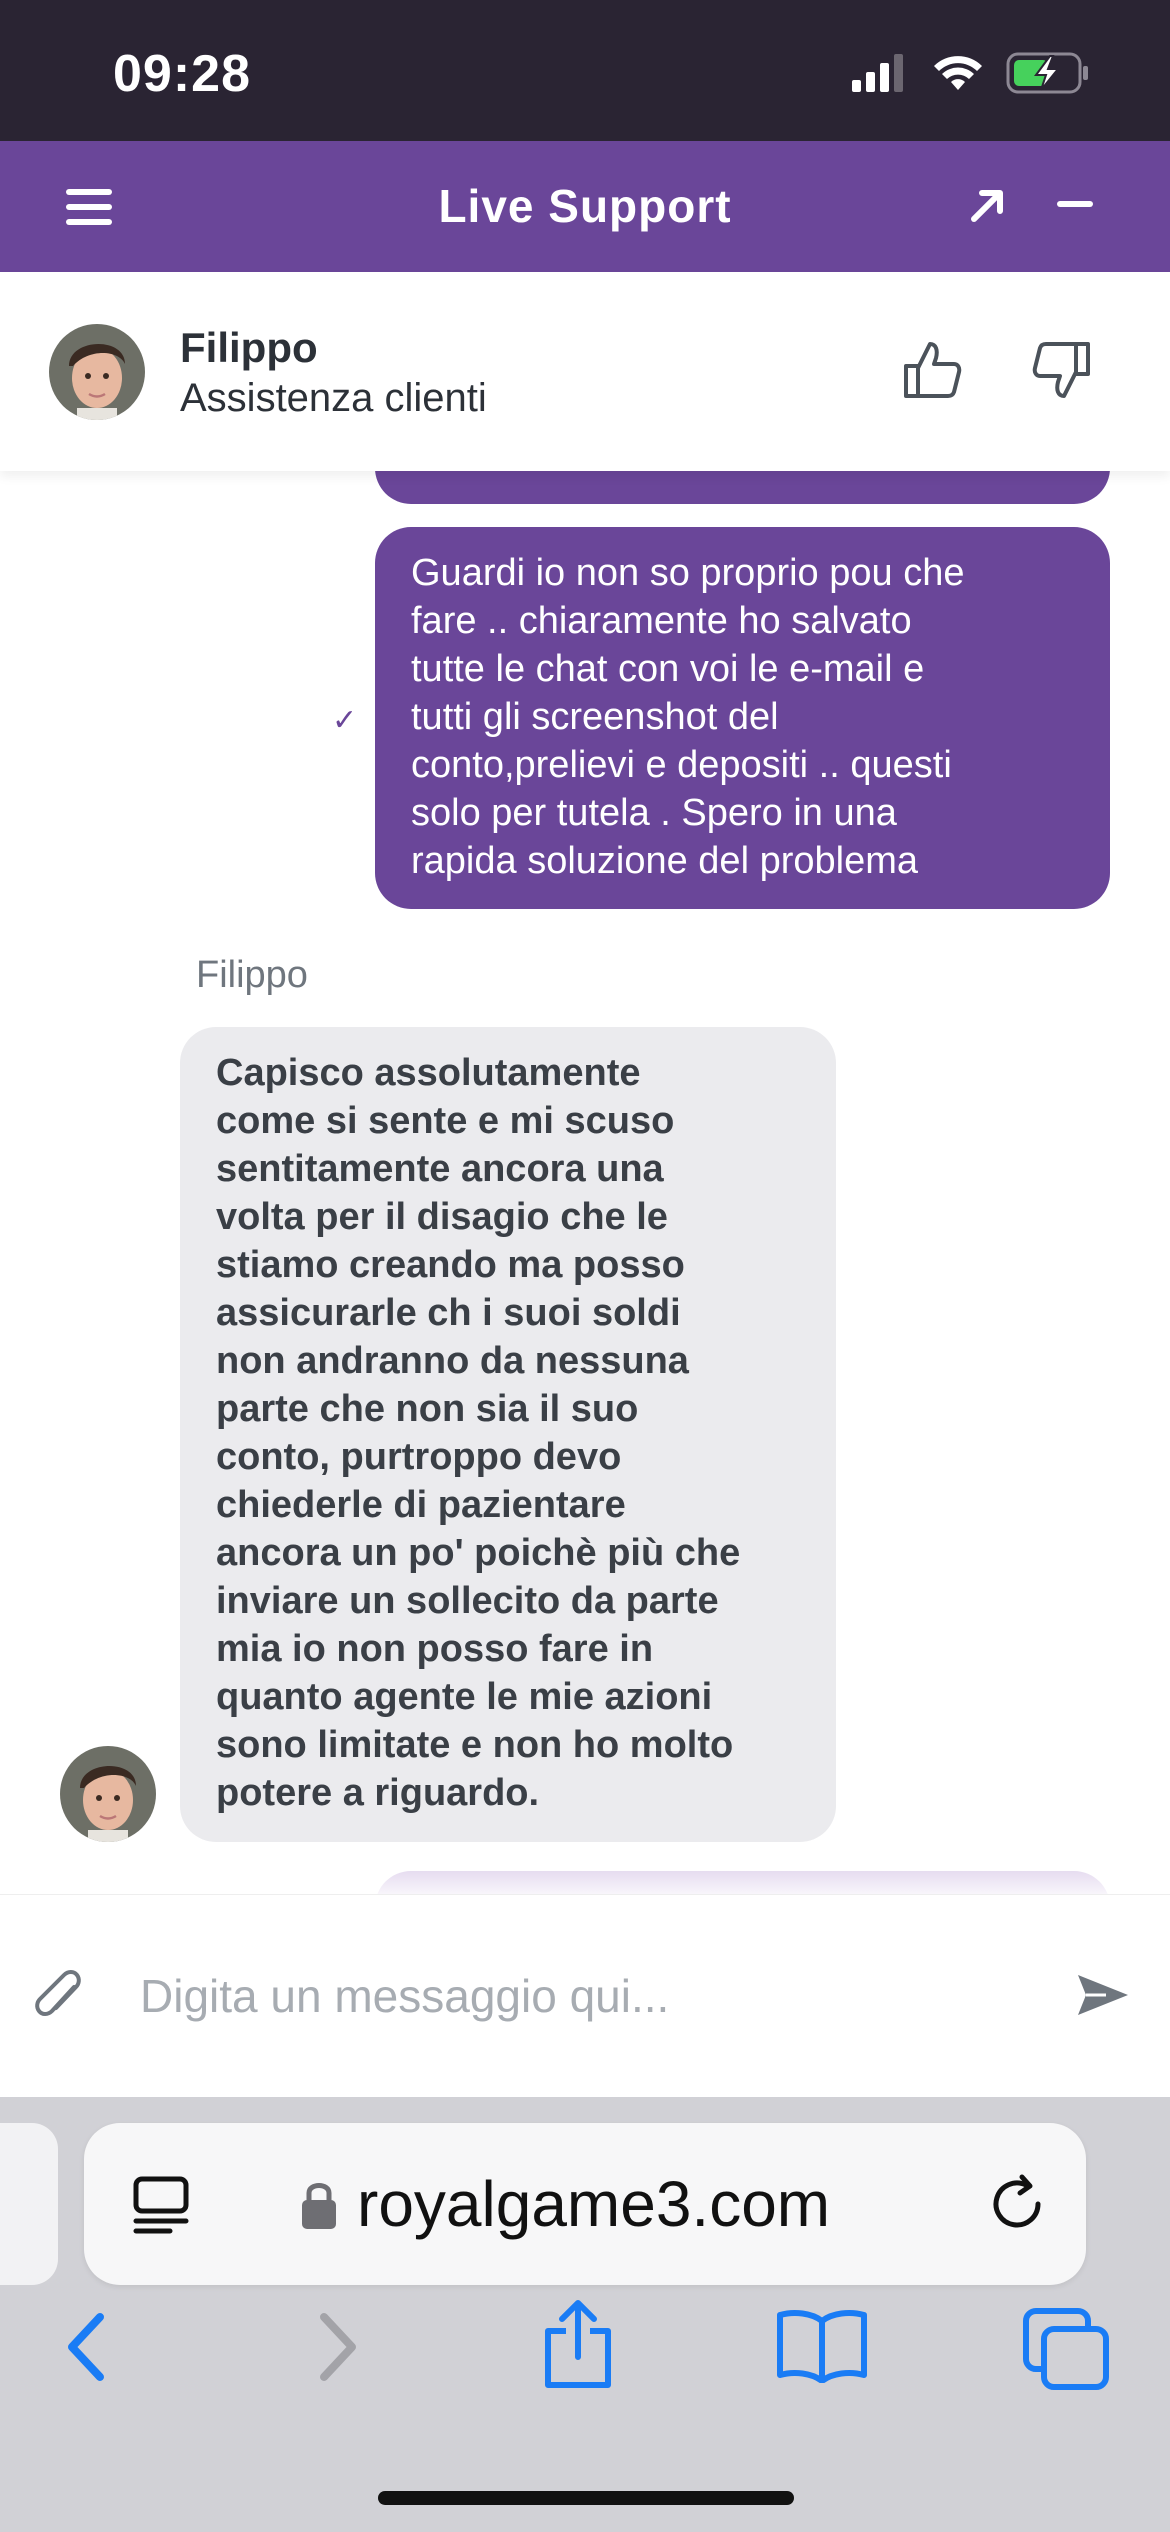  Describe the element at coordinates (578, 2345) in the screenshot. I see `share-icon` at that location.